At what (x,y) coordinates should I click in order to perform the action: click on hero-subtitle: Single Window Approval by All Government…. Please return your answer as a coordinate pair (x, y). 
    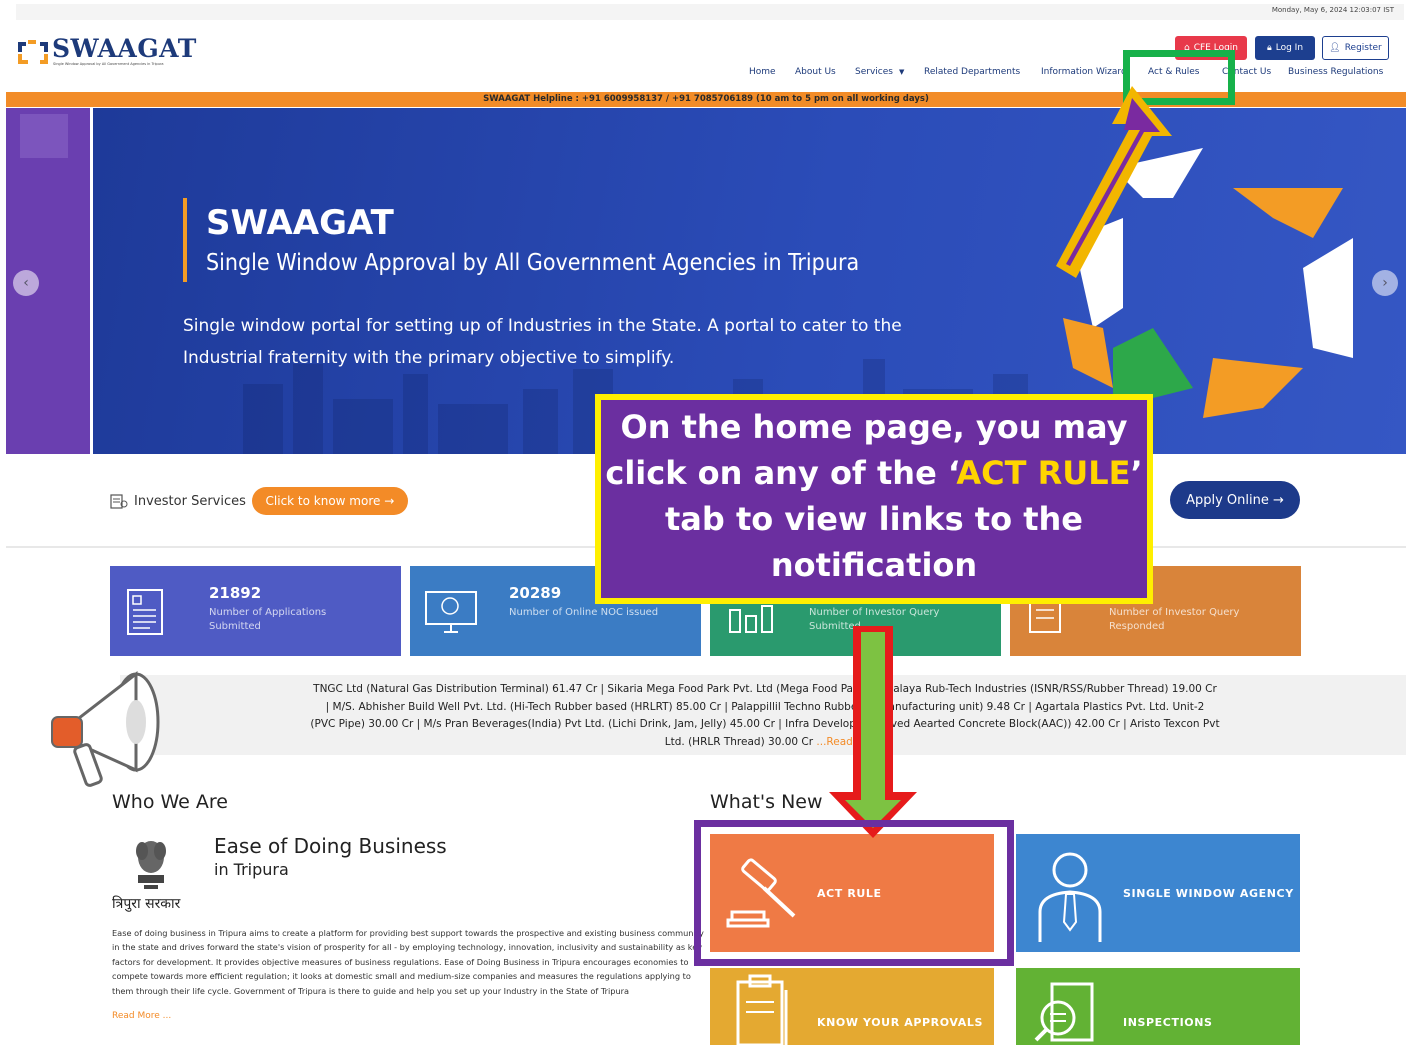
    Looking at the image, I should click on (533, 263).